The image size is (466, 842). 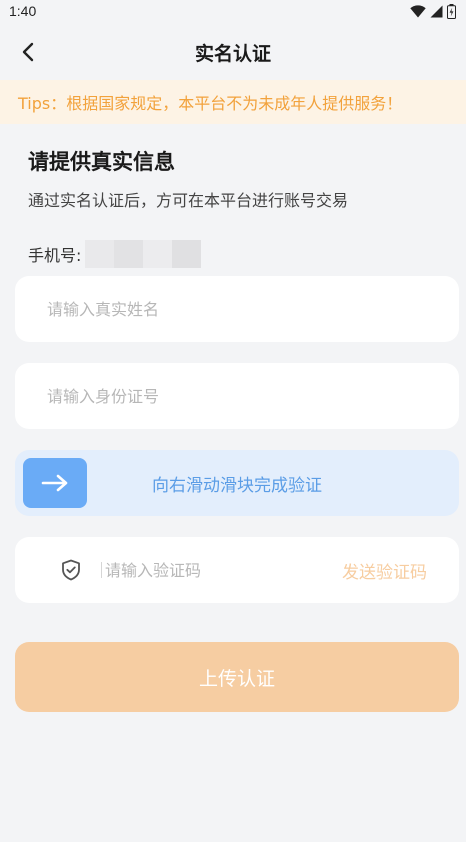 What do you see at coordinates (23, 11) in the screenshot?
I see `status-time: 1:40` at bounding box center [23, 11].